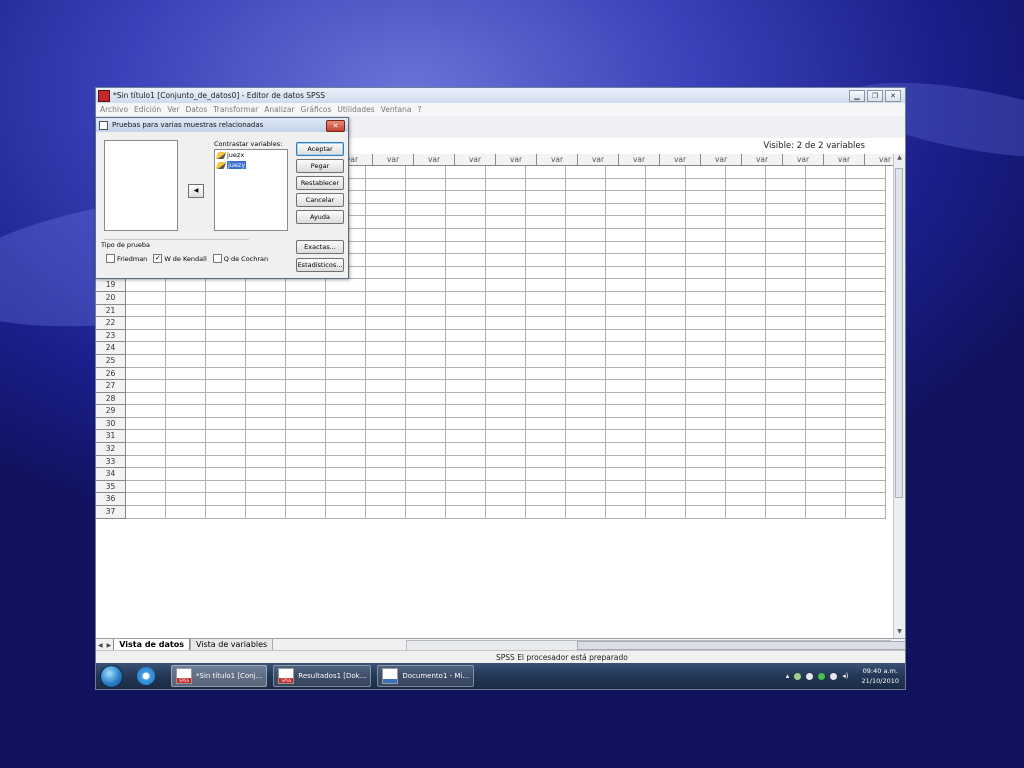  I want to click on source-variables-list, so click(141, 185).